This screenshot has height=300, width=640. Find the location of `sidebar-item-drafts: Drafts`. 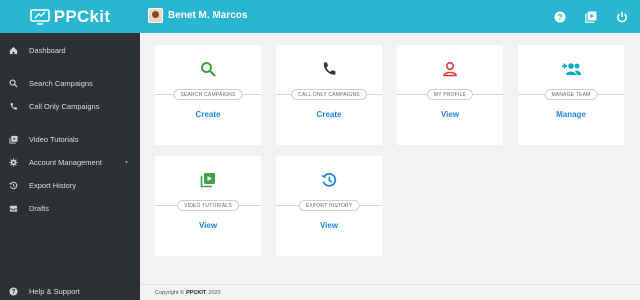

sidebar-item-drafts: Drafts is located at coordinates (70, 208).